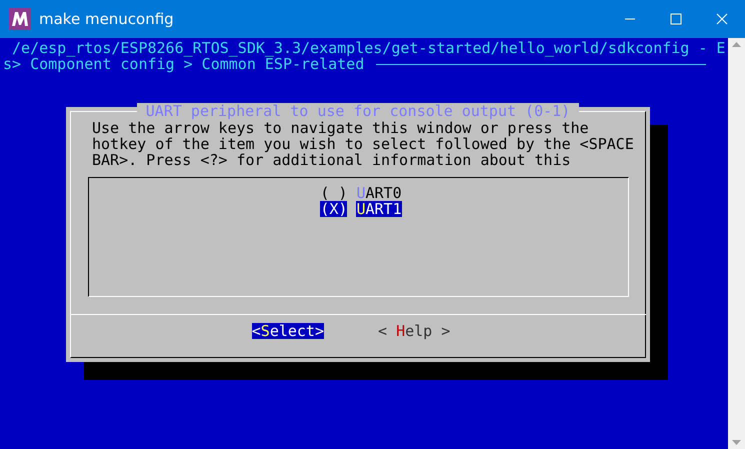 The height and width of the screenshot is (449, 745). What do you see at coordinates (358, 111) in the screenshot?
I see `dialog-title: UART peripheral to use for console output (0-1)` at bounding box center [358, 111].